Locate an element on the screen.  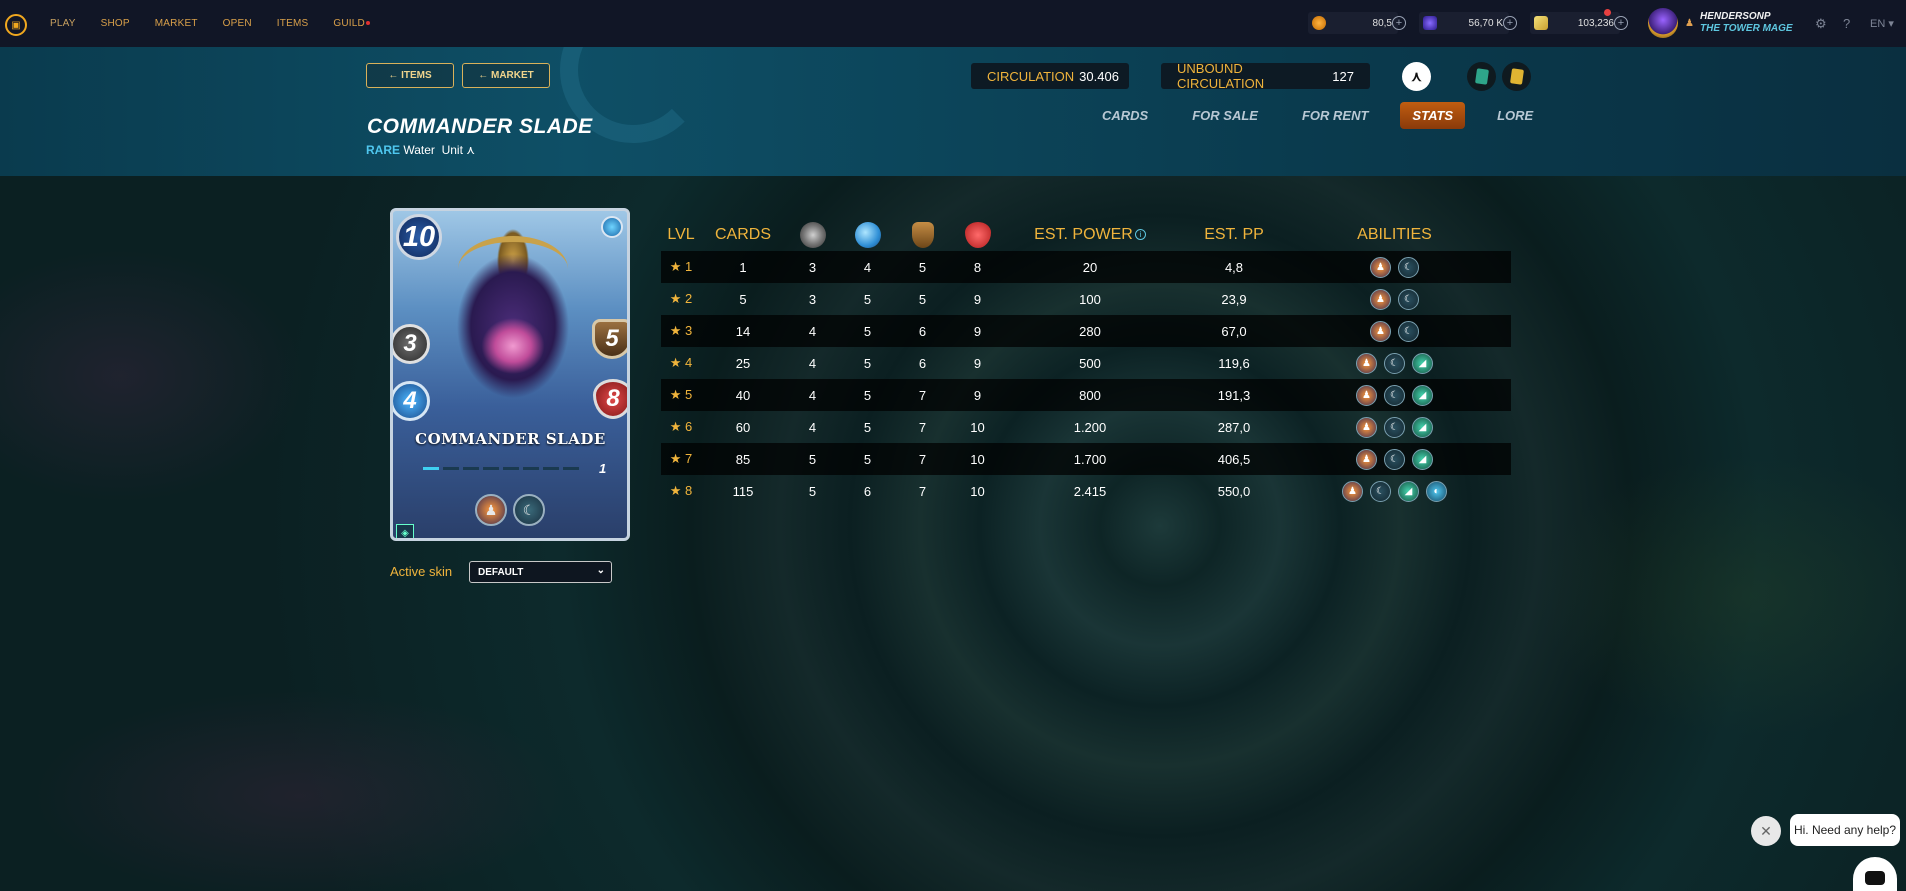
credits-balance: 80,5 is located at coordinates (1353, 23).